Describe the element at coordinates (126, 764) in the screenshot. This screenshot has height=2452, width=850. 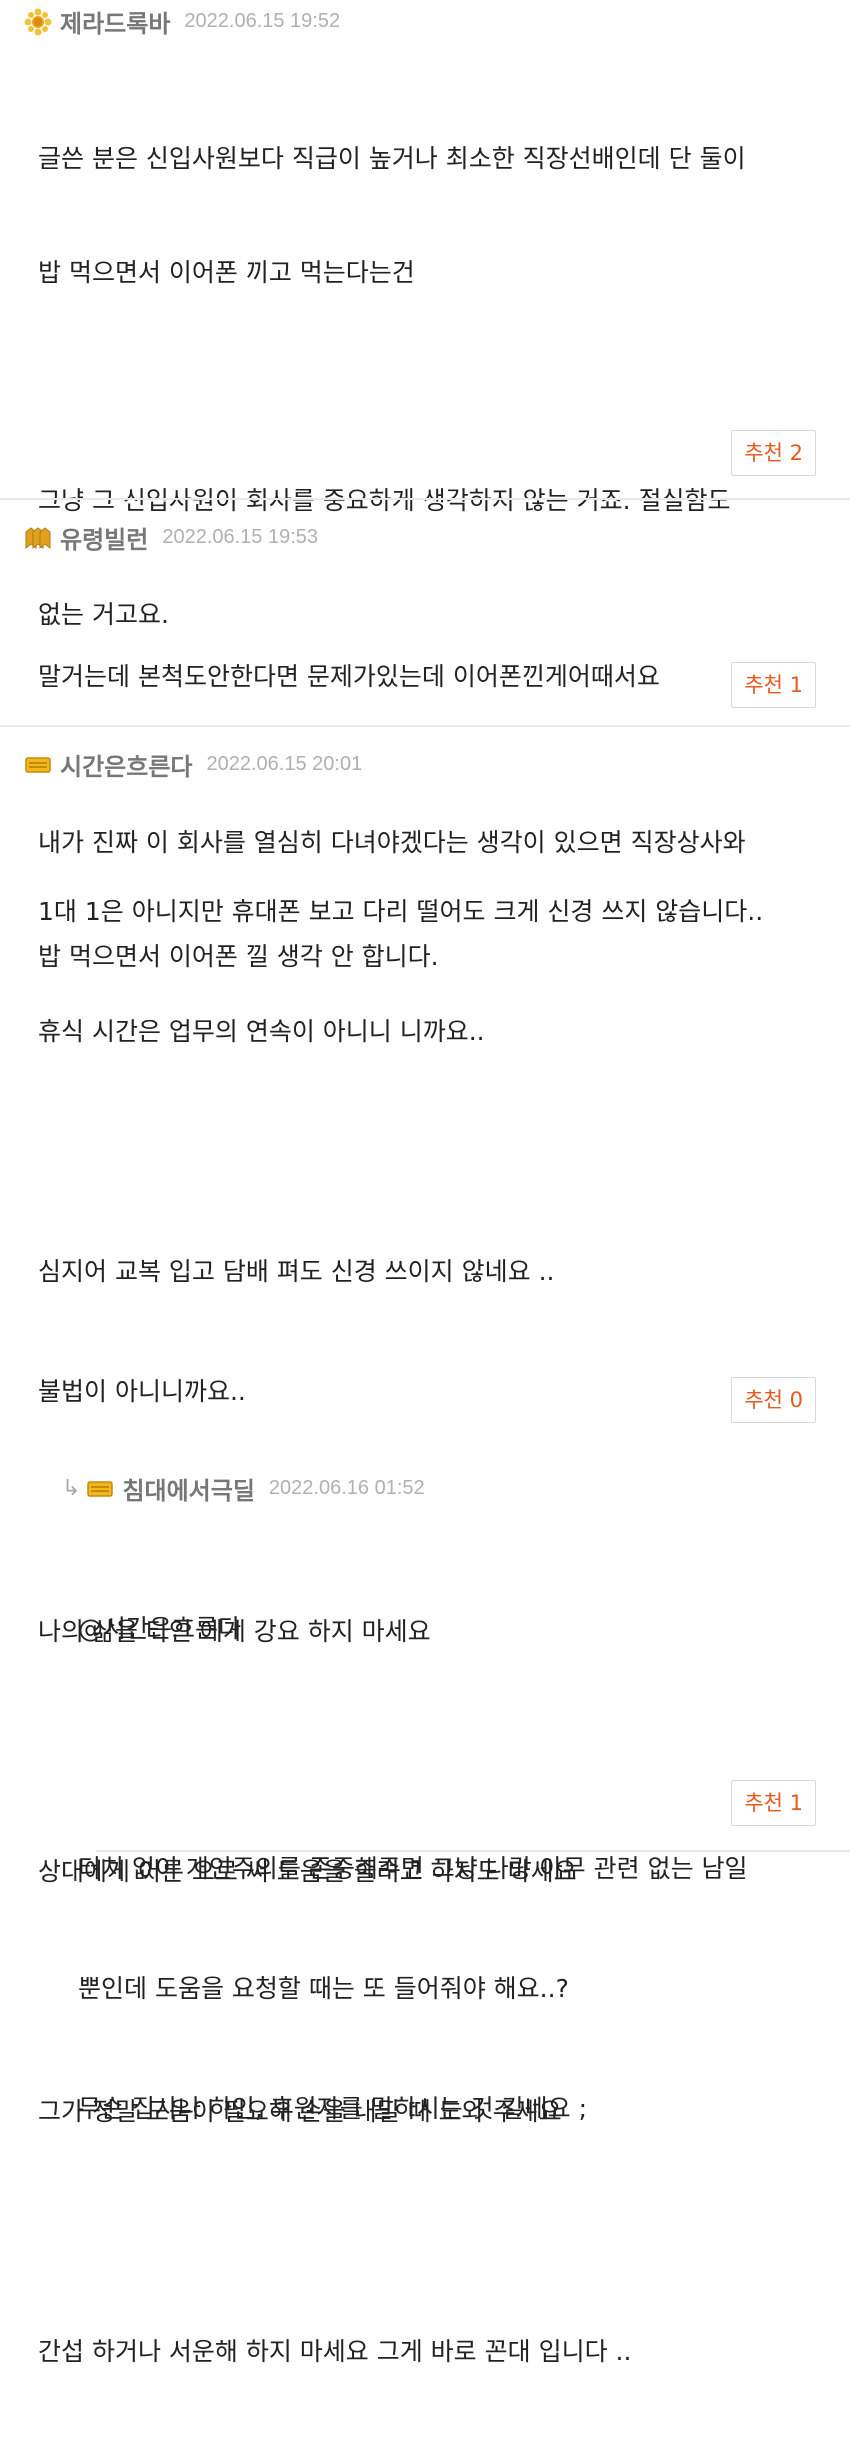
I see `comment-author: 시간은흐른다` at that location.